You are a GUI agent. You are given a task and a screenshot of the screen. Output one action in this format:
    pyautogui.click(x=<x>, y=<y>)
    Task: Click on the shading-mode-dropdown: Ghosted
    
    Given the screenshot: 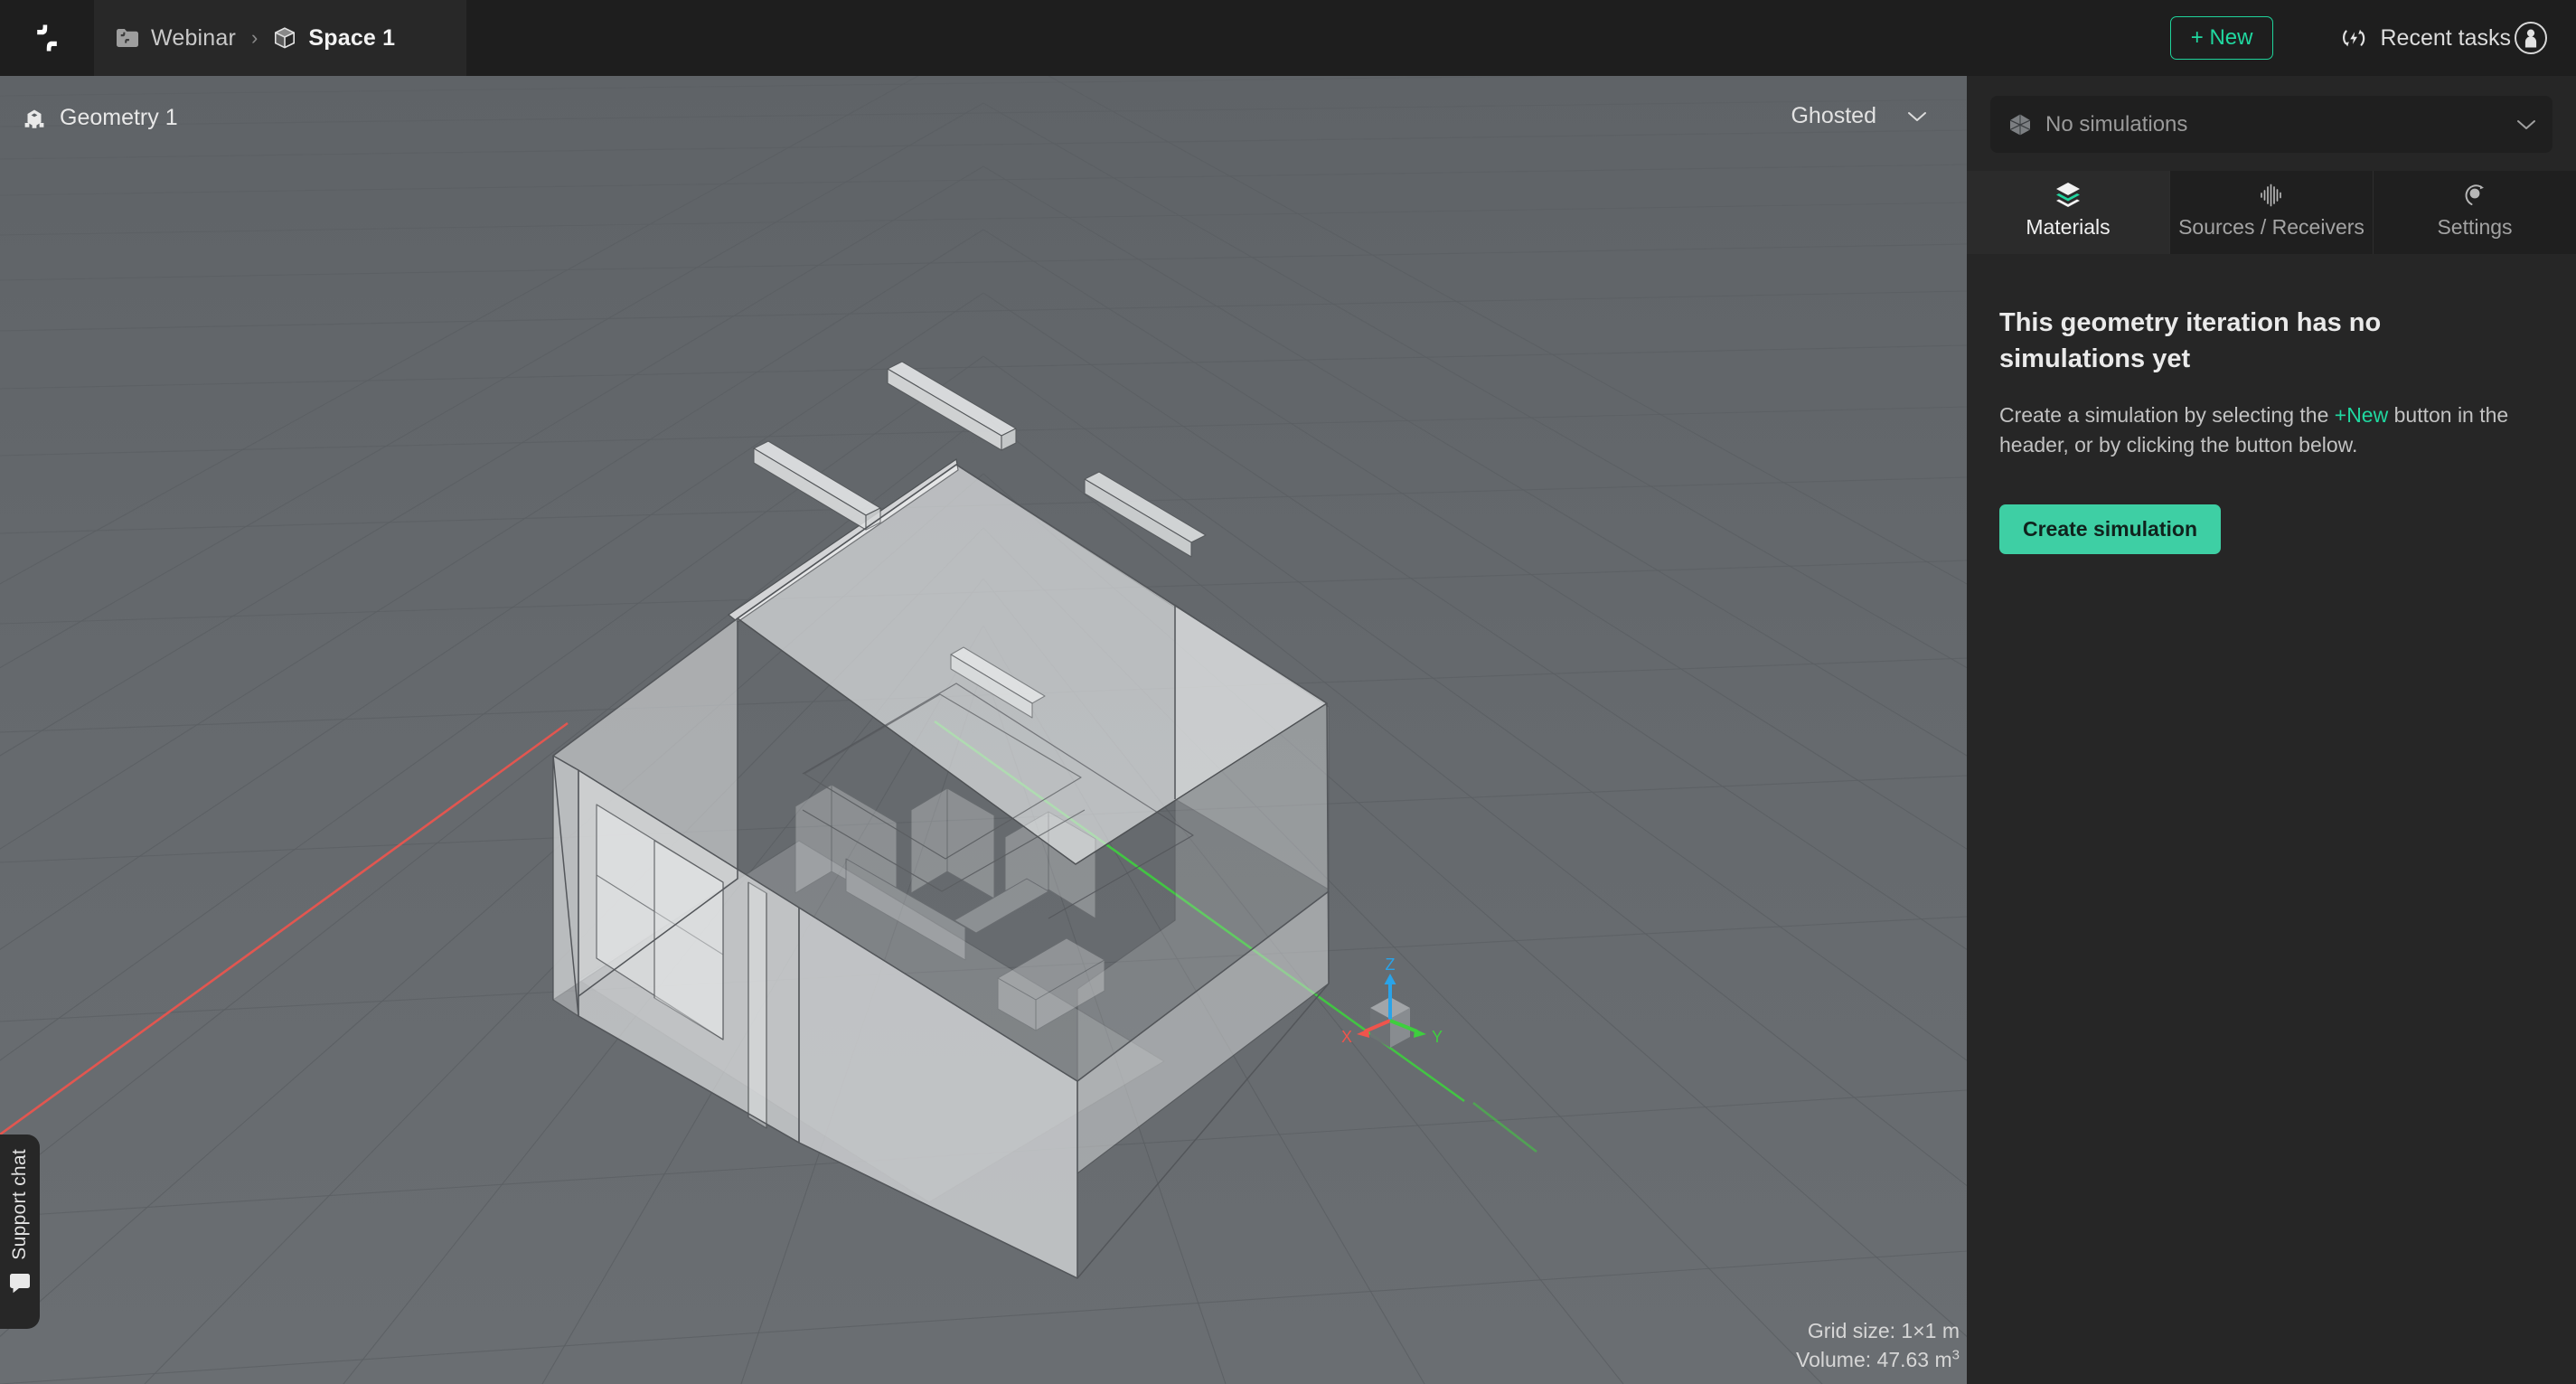 What is the action you would take?
    pyautogui.click(x=1859, y=116)
    